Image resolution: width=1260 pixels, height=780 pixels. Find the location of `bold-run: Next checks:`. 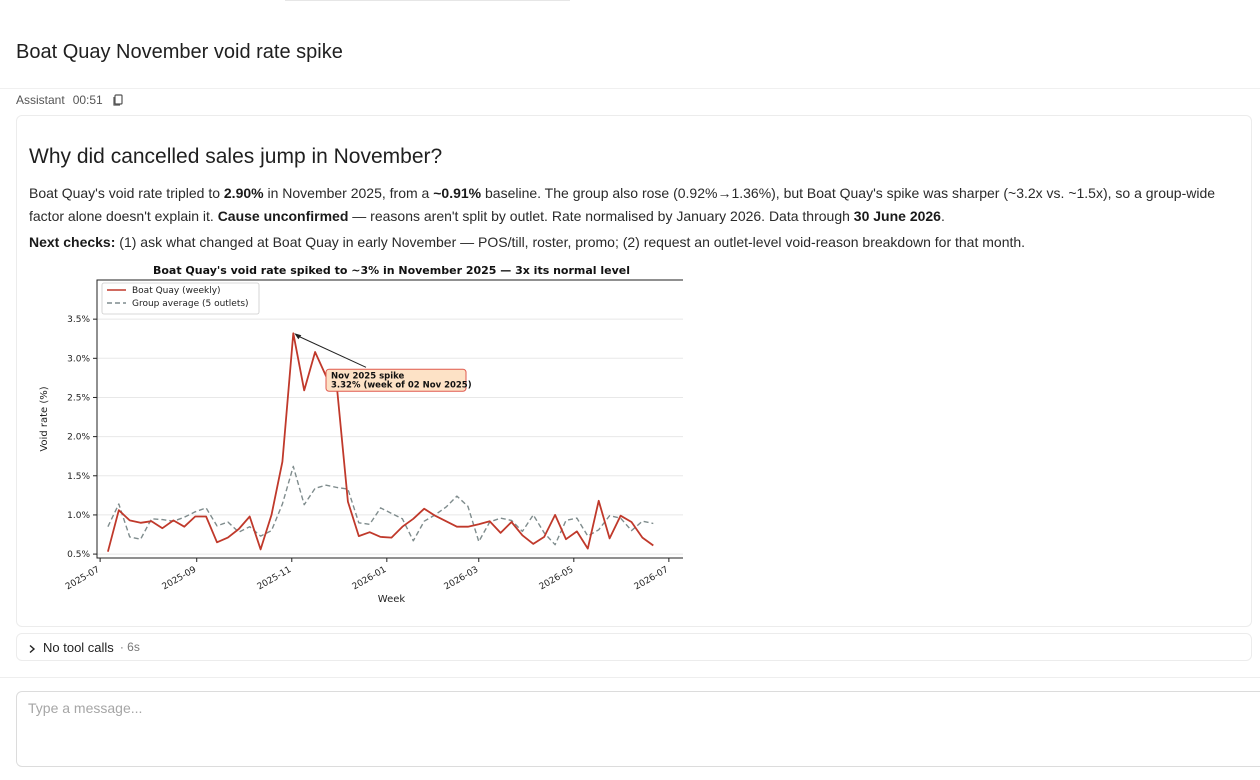

bold-run: Next checks: is located at coordinates (72, 242).